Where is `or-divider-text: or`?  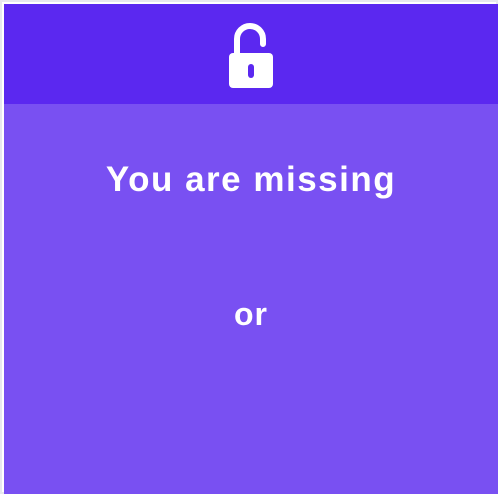
or-divider-text: or is located at coordinates (251, 314).